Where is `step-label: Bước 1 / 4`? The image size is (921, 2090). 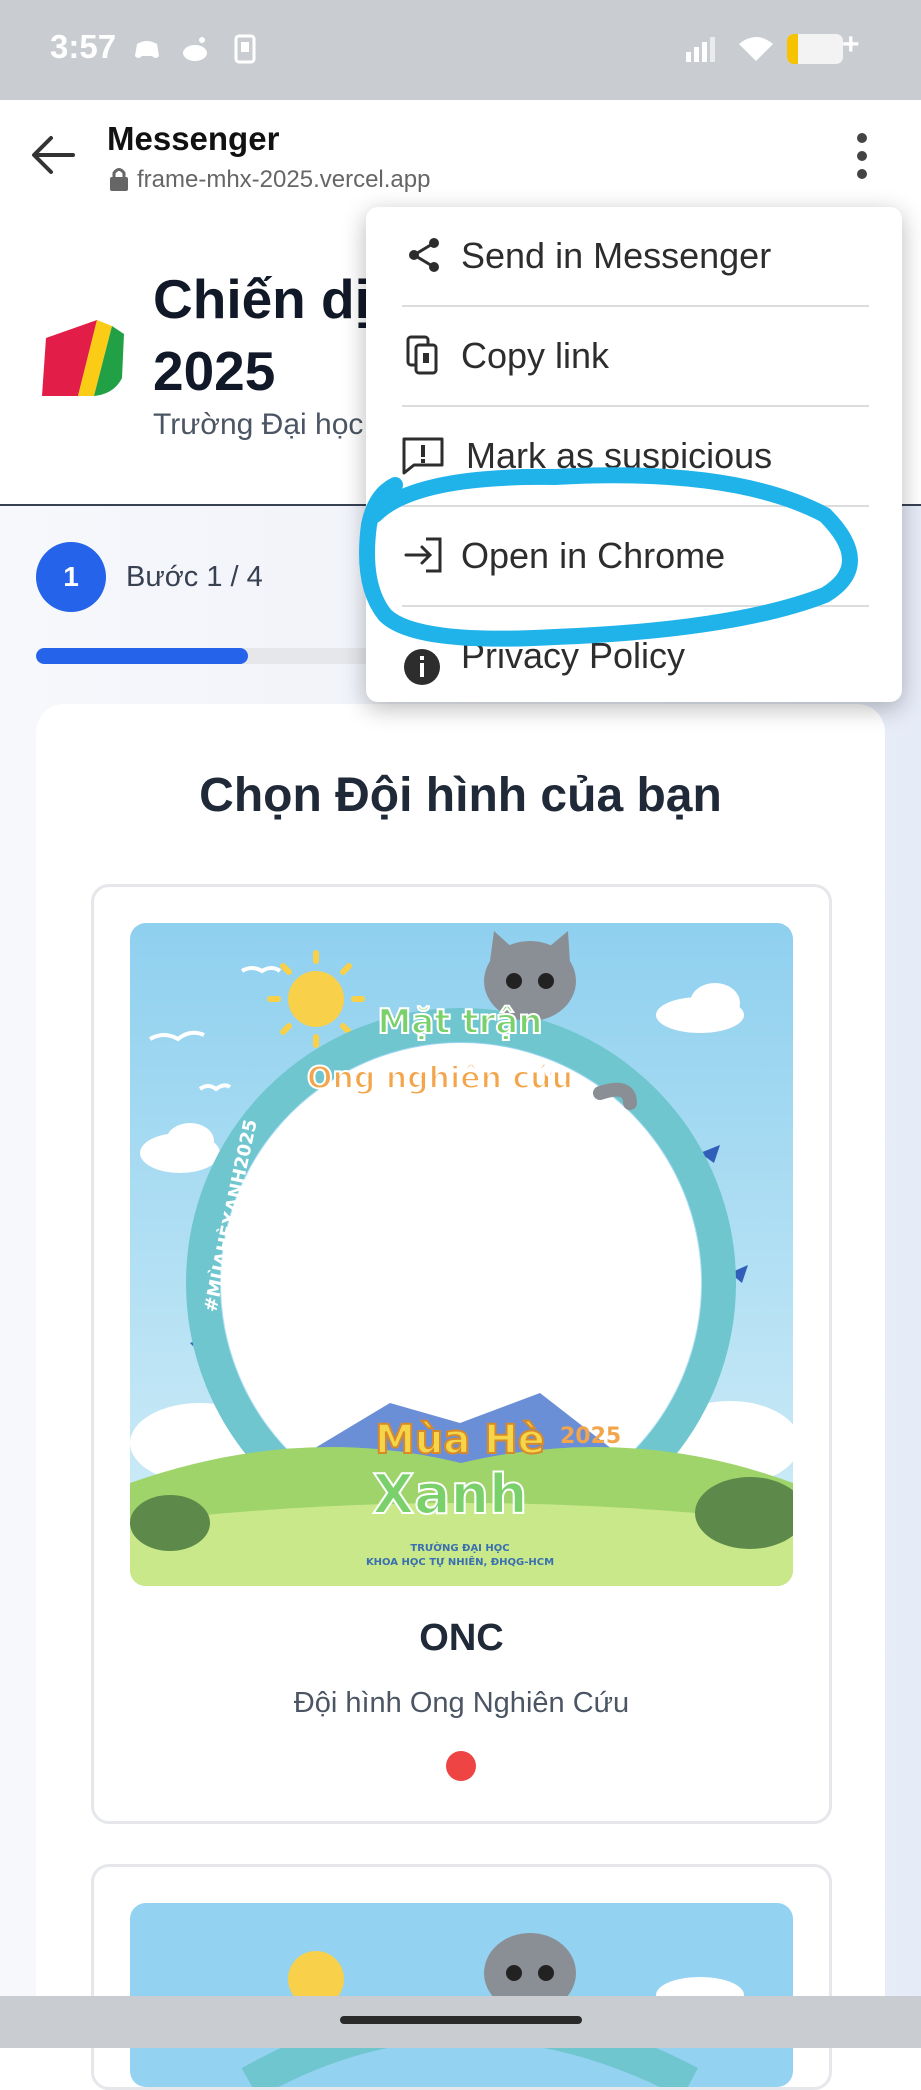 step-label: Bước 1 / 4 is located at coordinates (194, 577).